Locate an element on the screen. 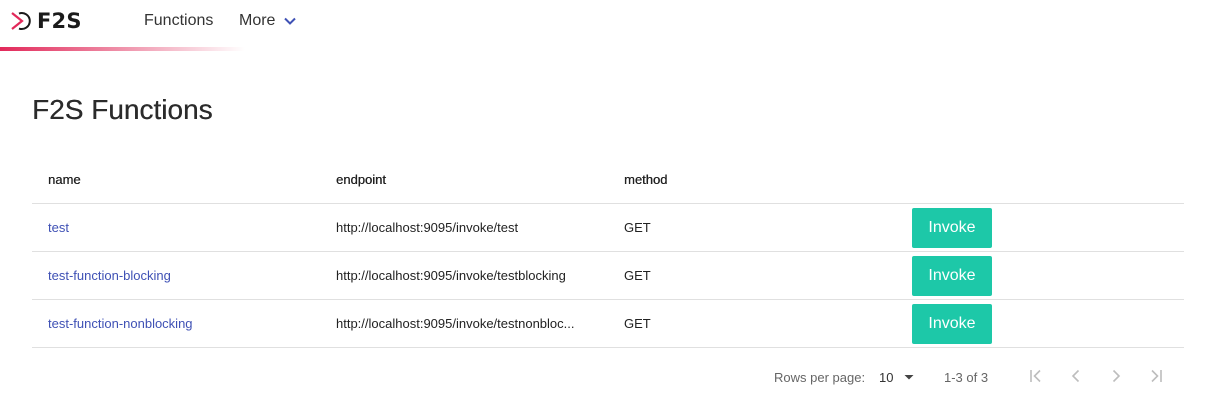  nav-functions: Functions is located at coordinates (178, 21).